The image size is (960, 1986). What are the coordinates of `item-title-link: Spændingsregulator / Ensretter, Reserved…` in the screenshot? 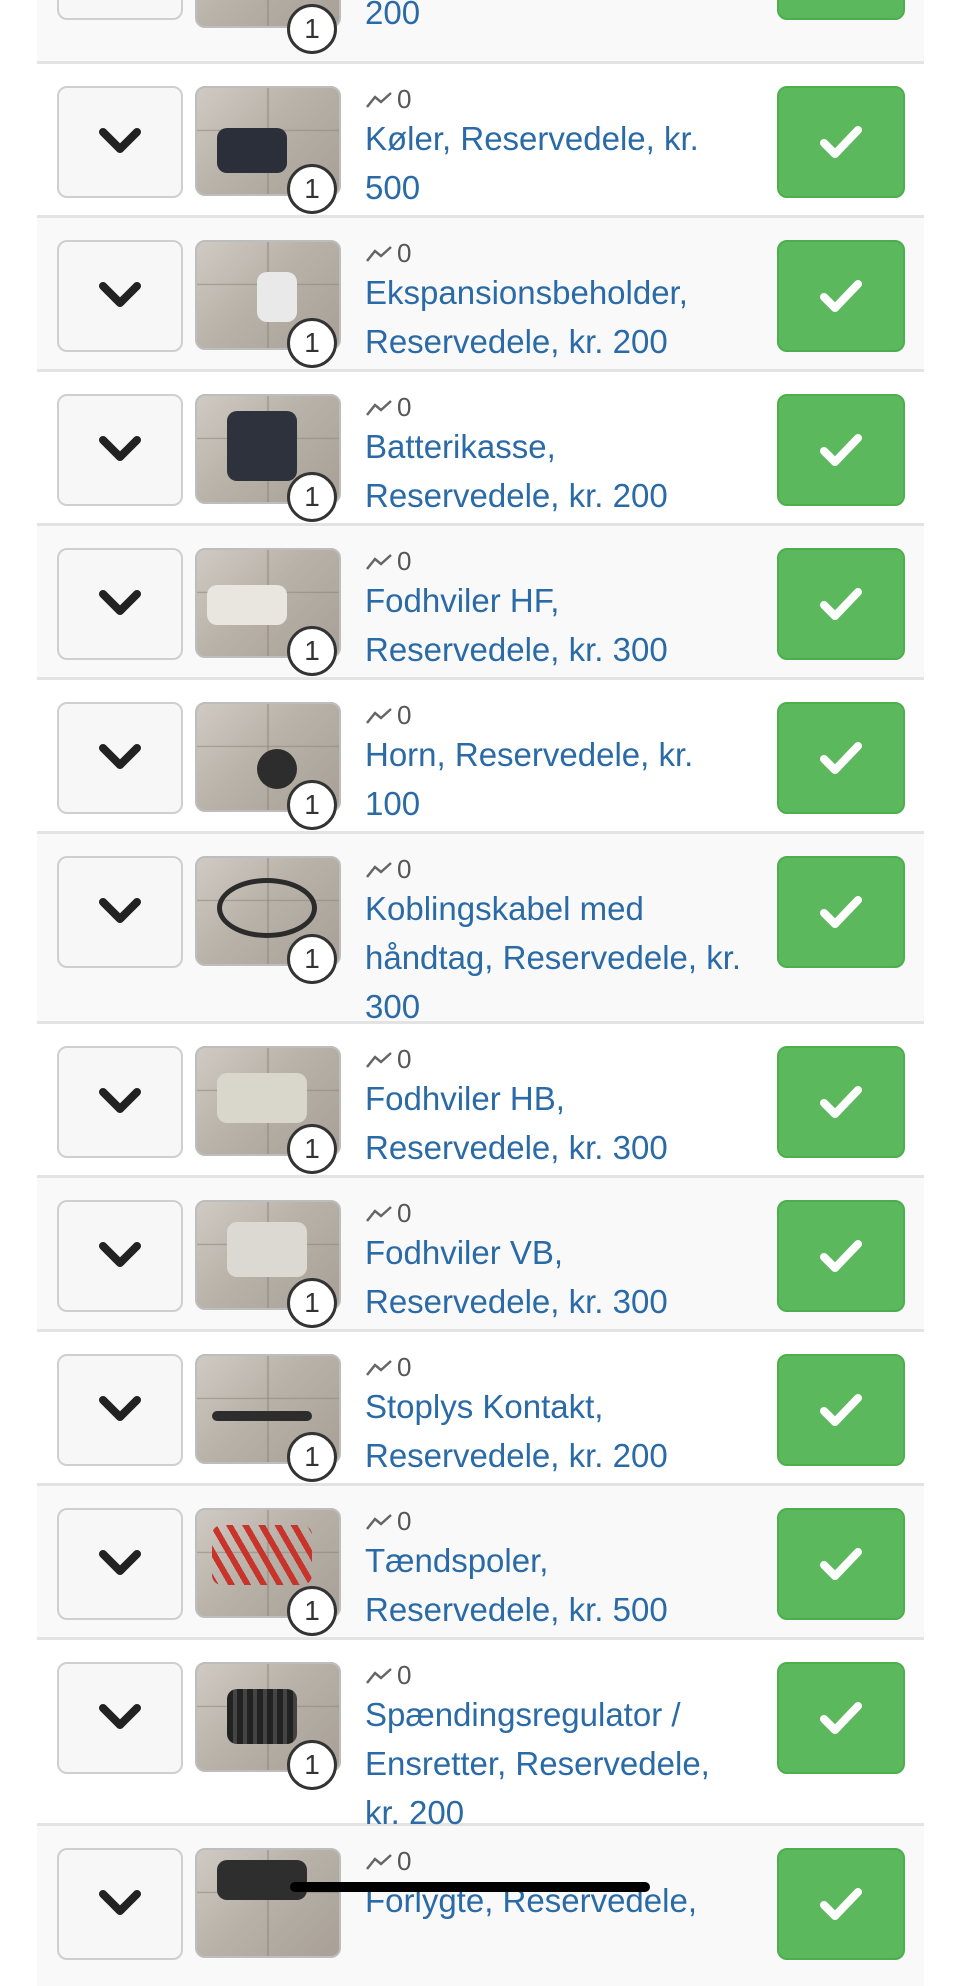 It's located at (555, 1763).